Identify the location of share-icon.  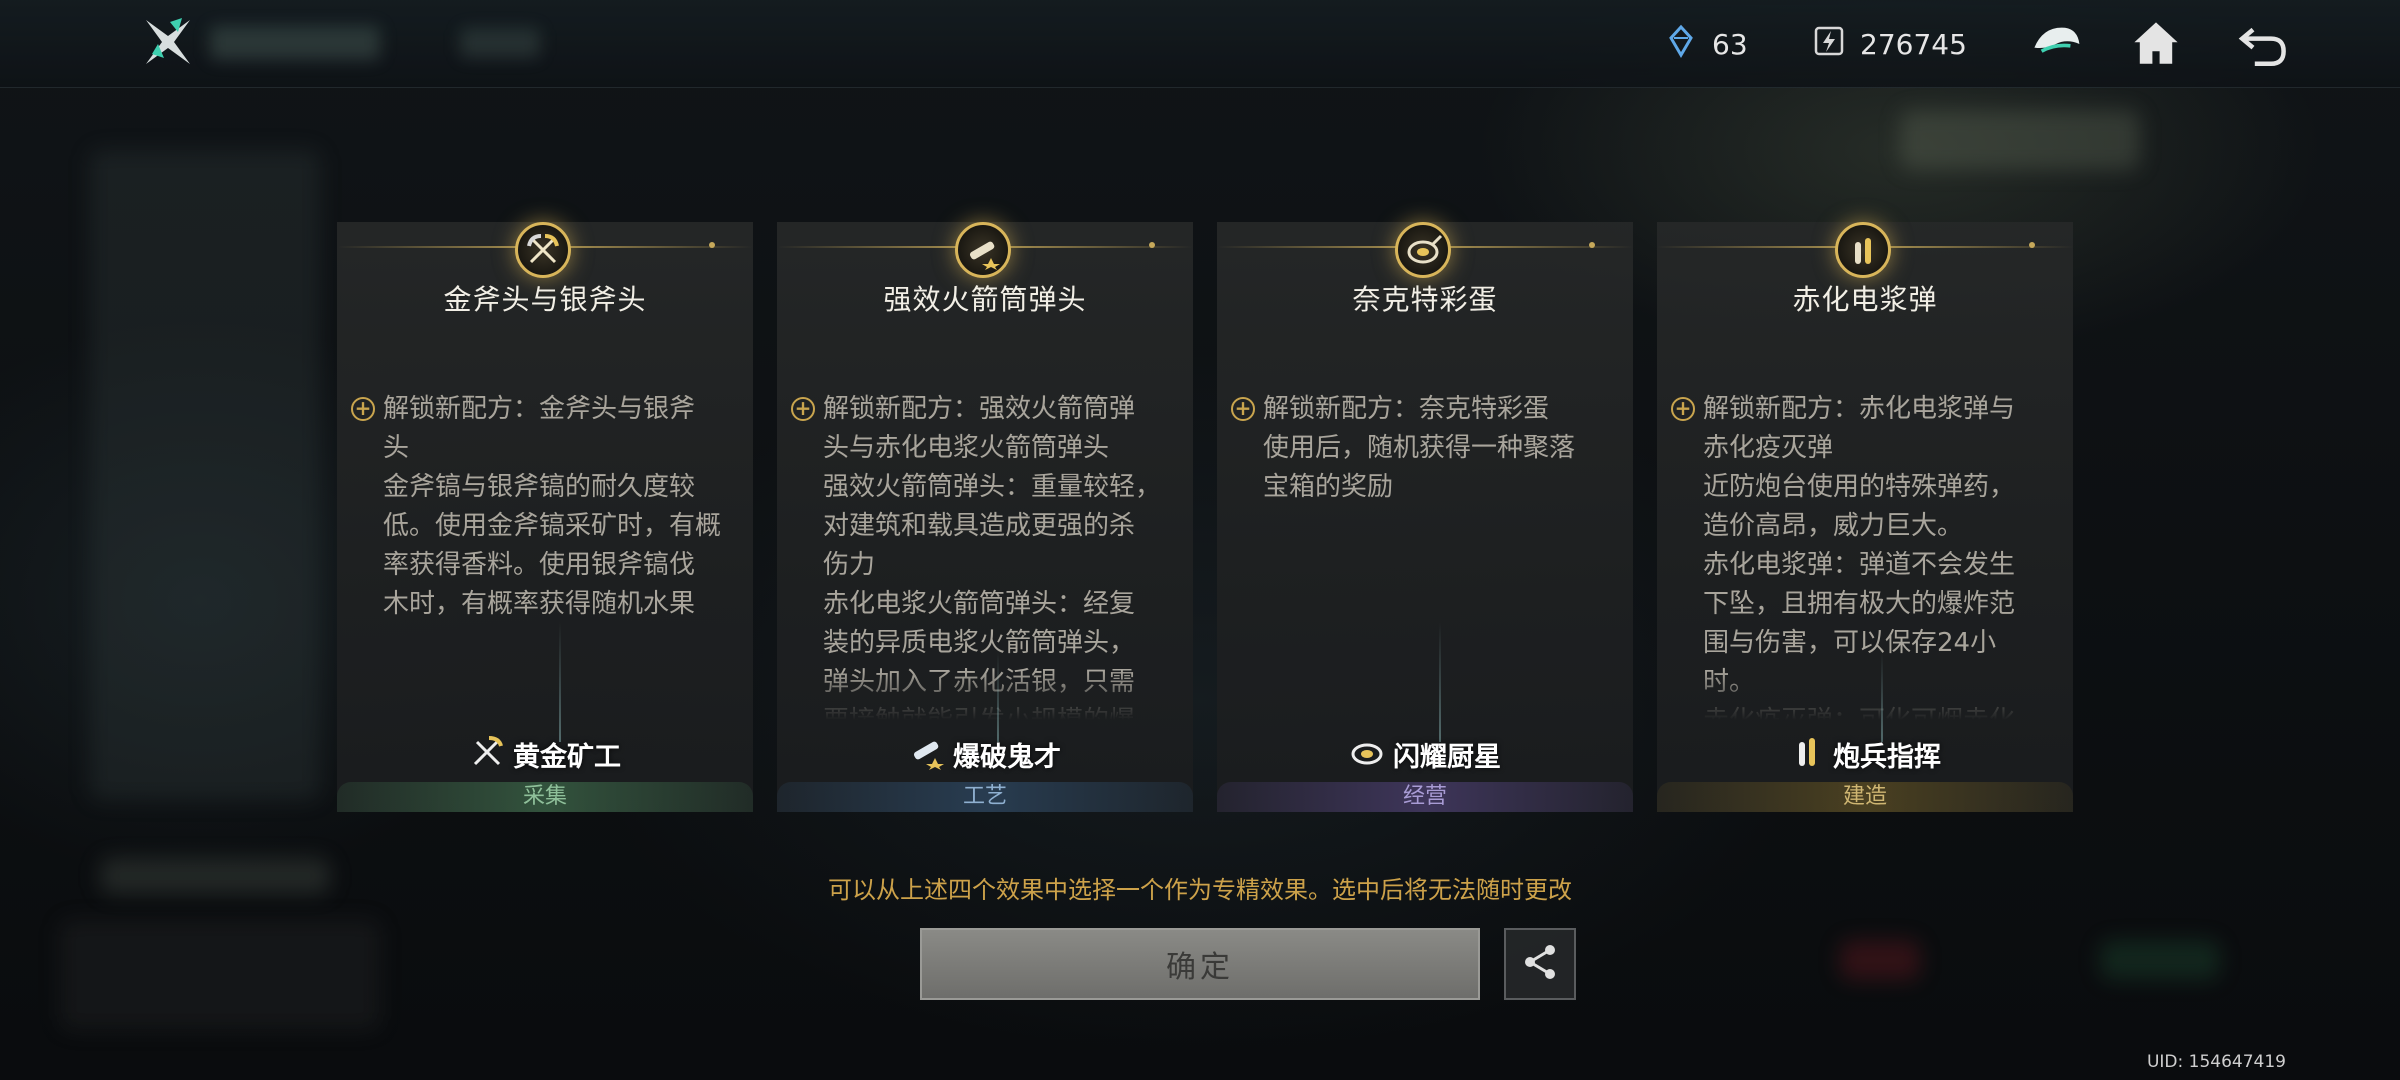
(1540, 964).